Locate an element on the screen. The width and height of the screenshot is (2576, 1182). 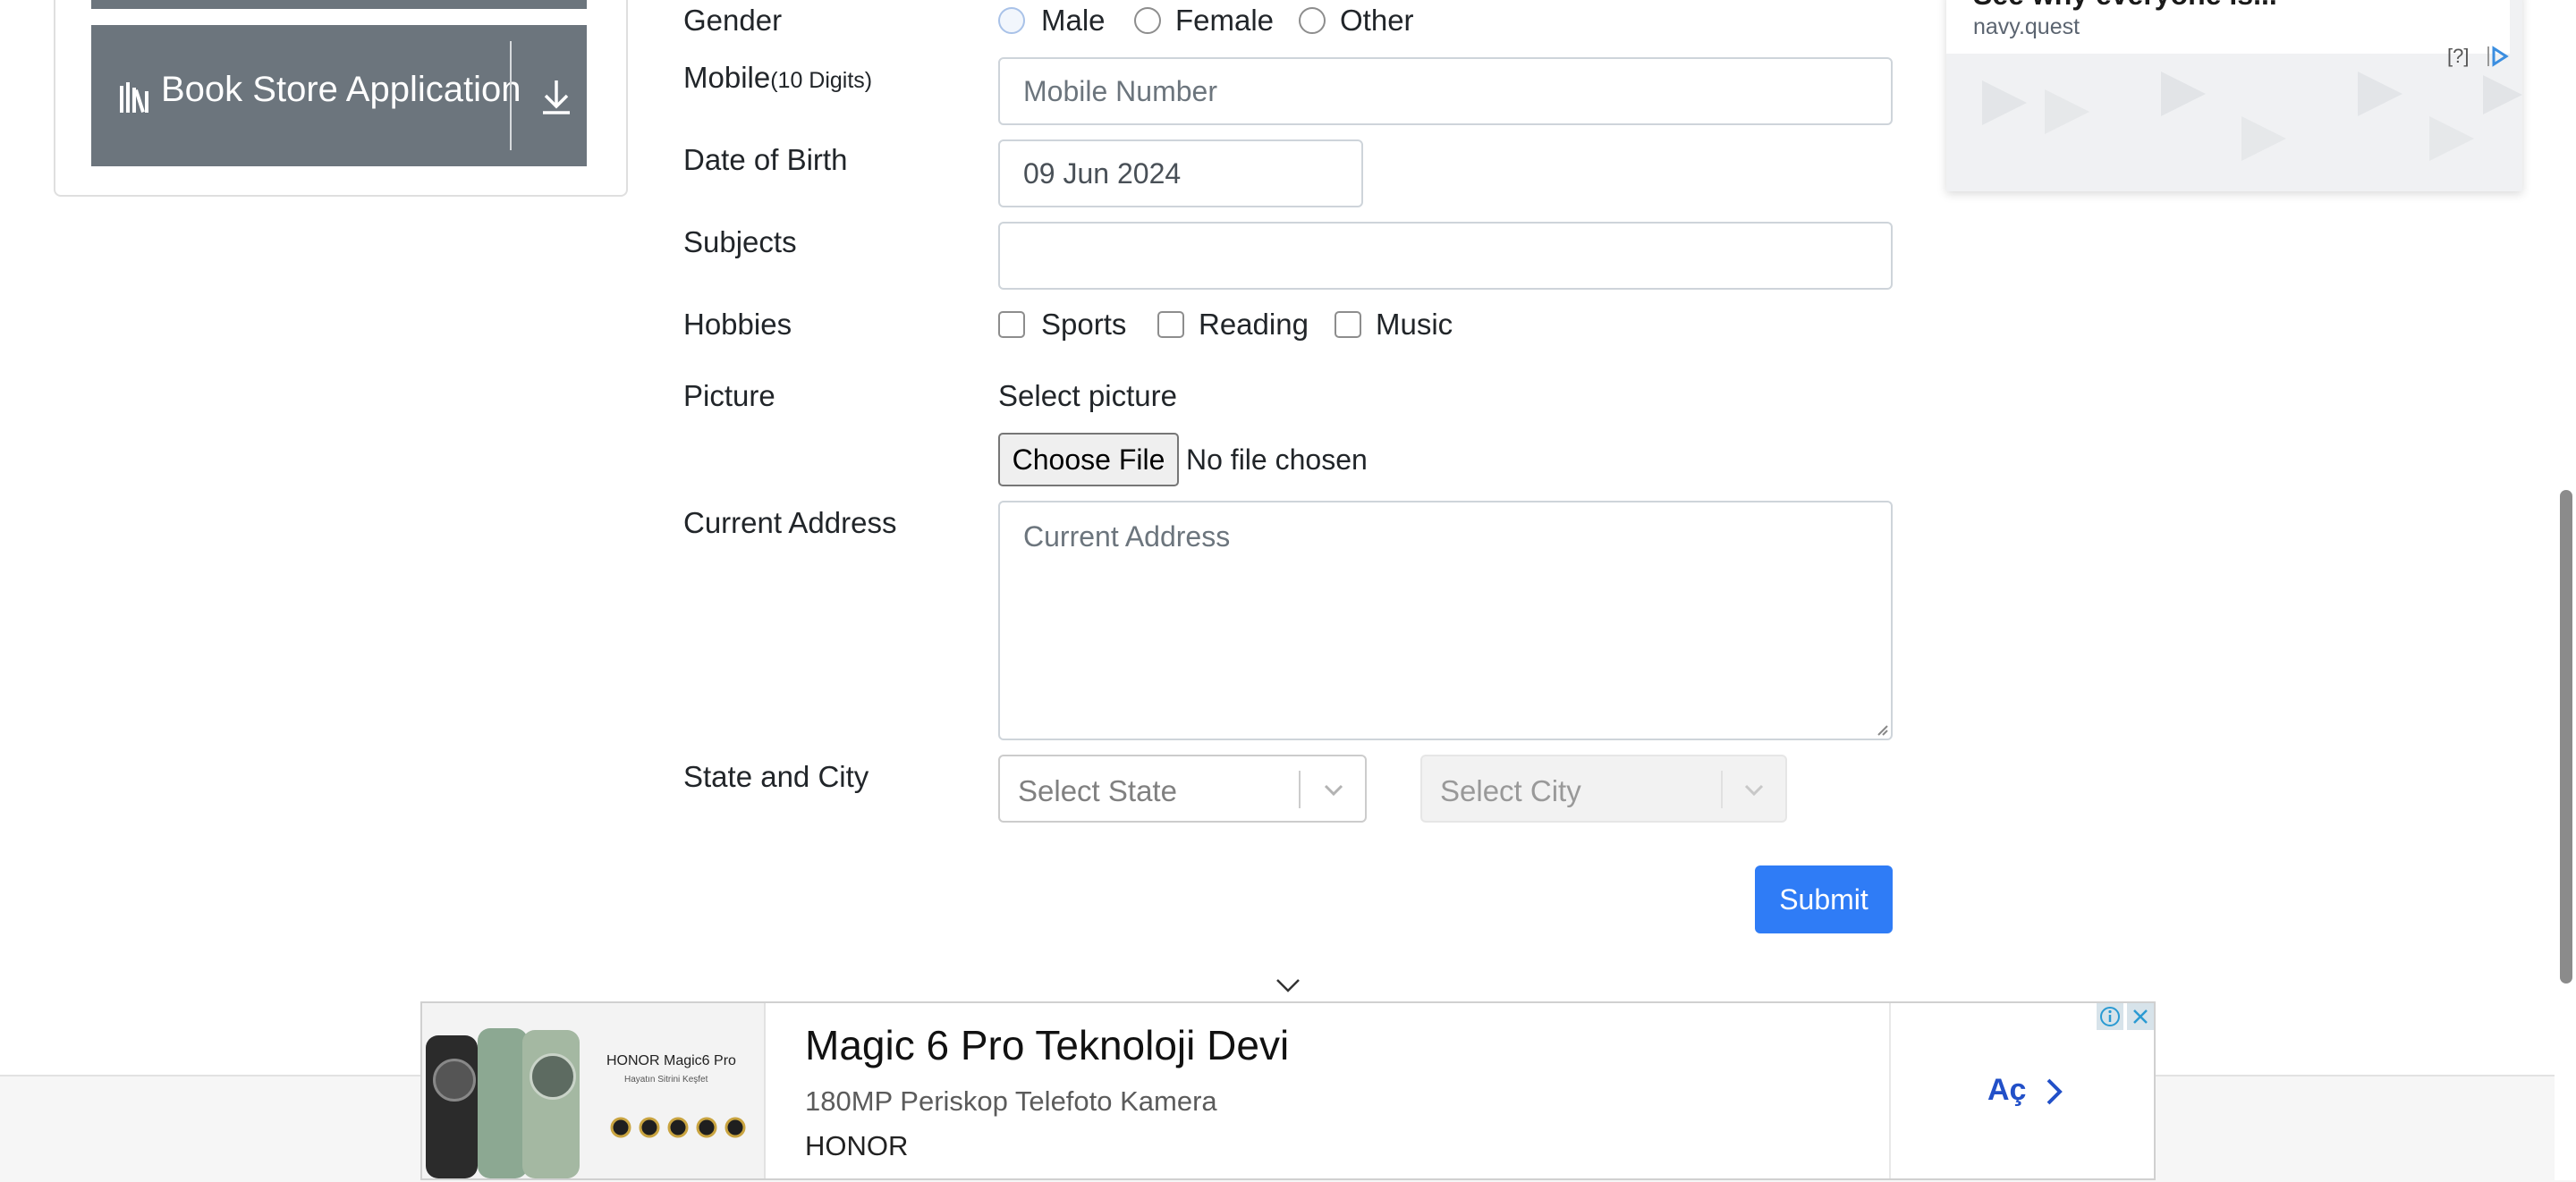
banner-title: Magic 6 Pro Teknoloji Devi is located at coordinates (1047, 1045).